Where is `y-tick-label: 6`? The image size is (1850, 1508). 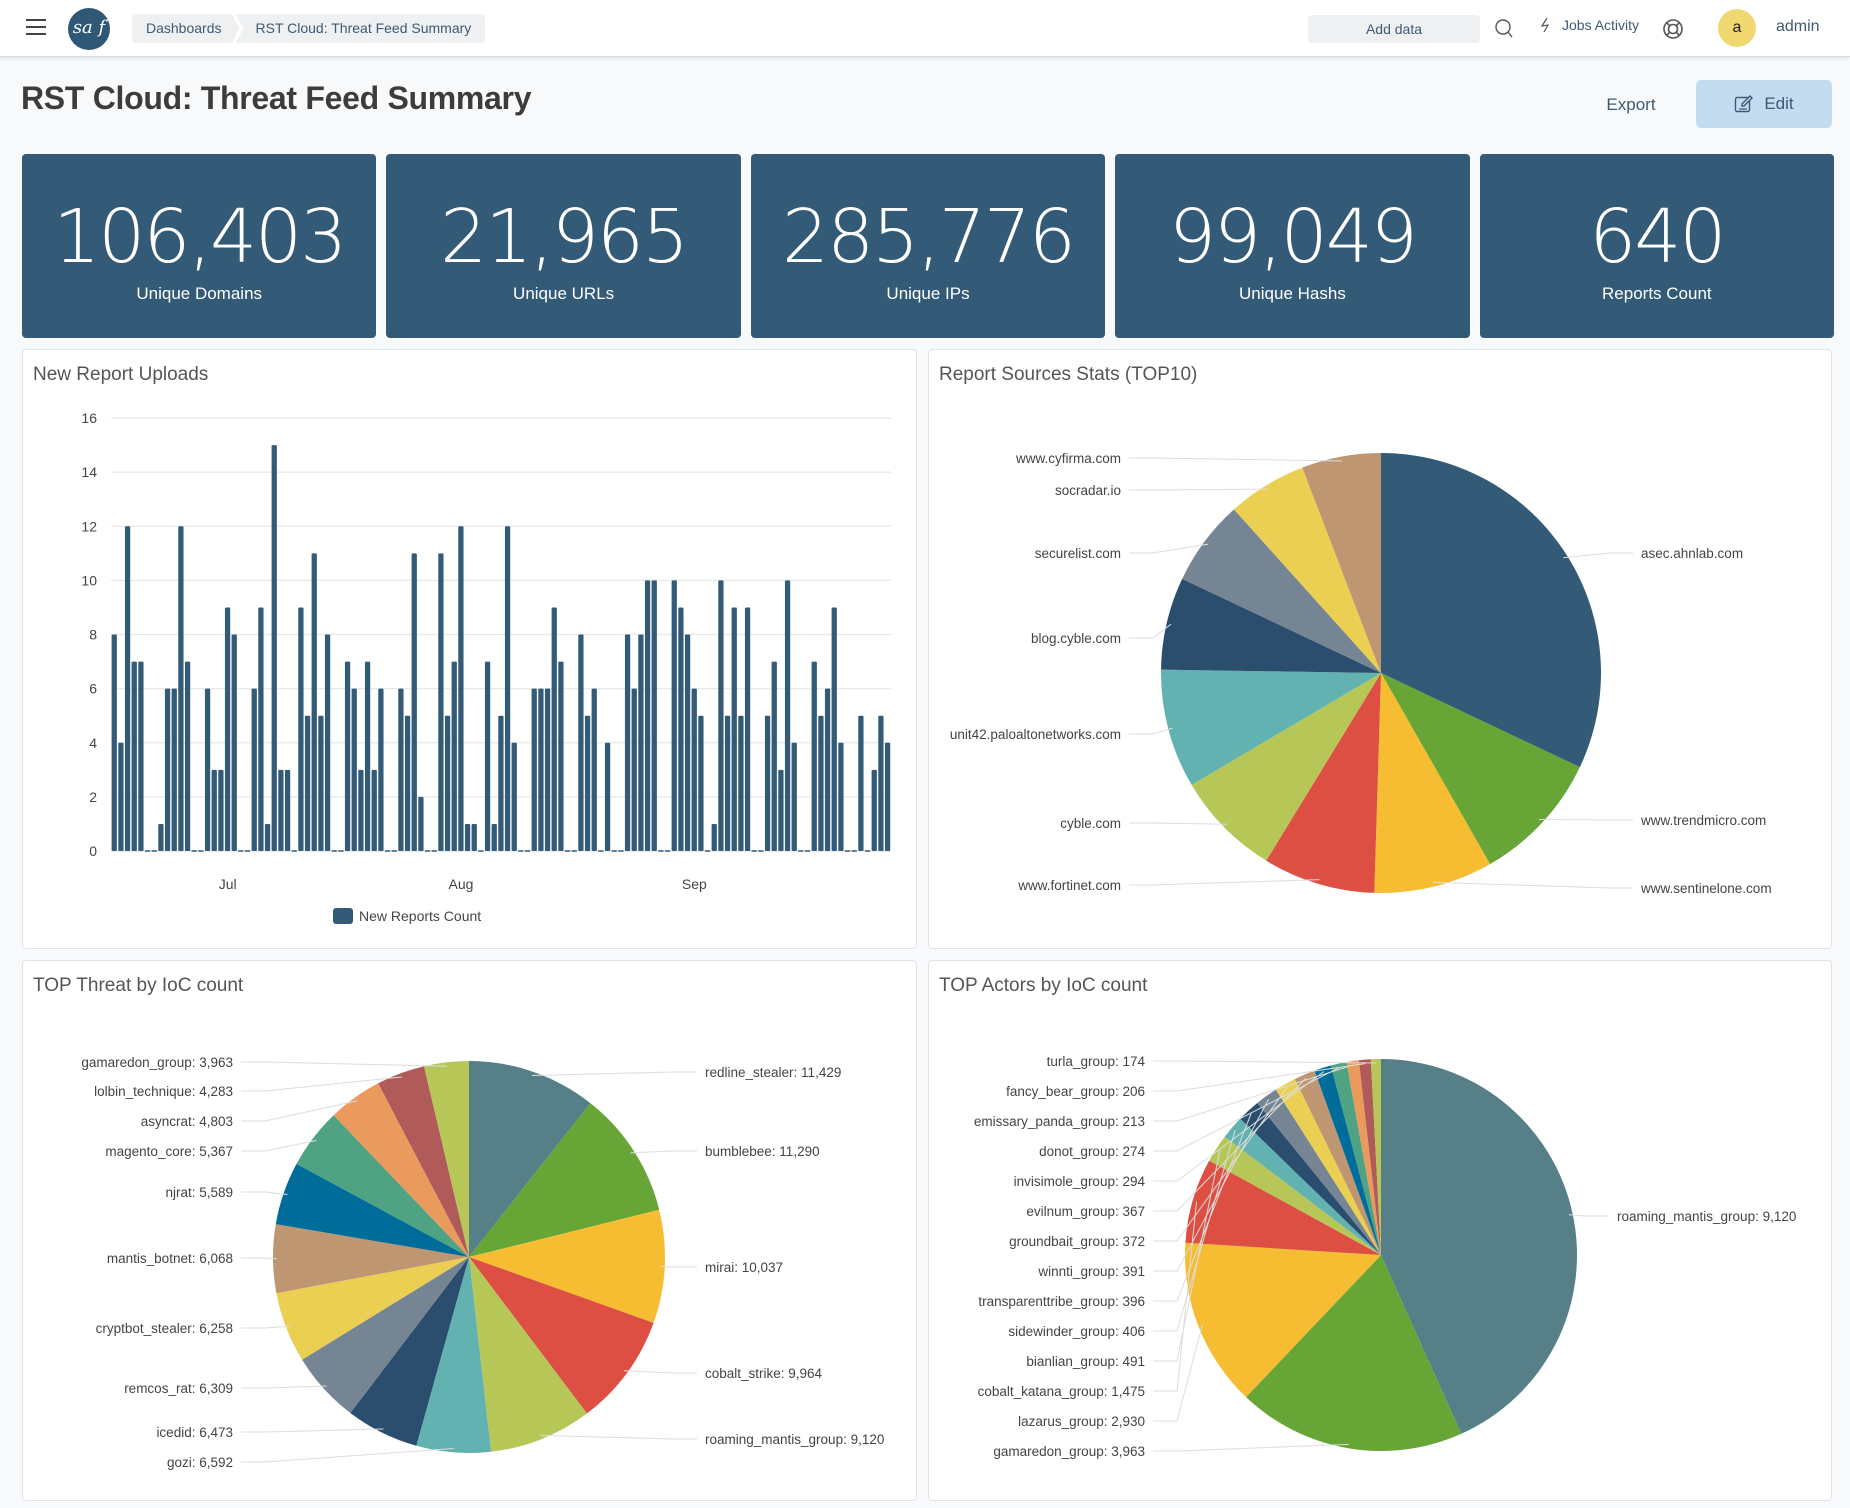
y-tick-label: 6 is located at coordinates (93, 689).